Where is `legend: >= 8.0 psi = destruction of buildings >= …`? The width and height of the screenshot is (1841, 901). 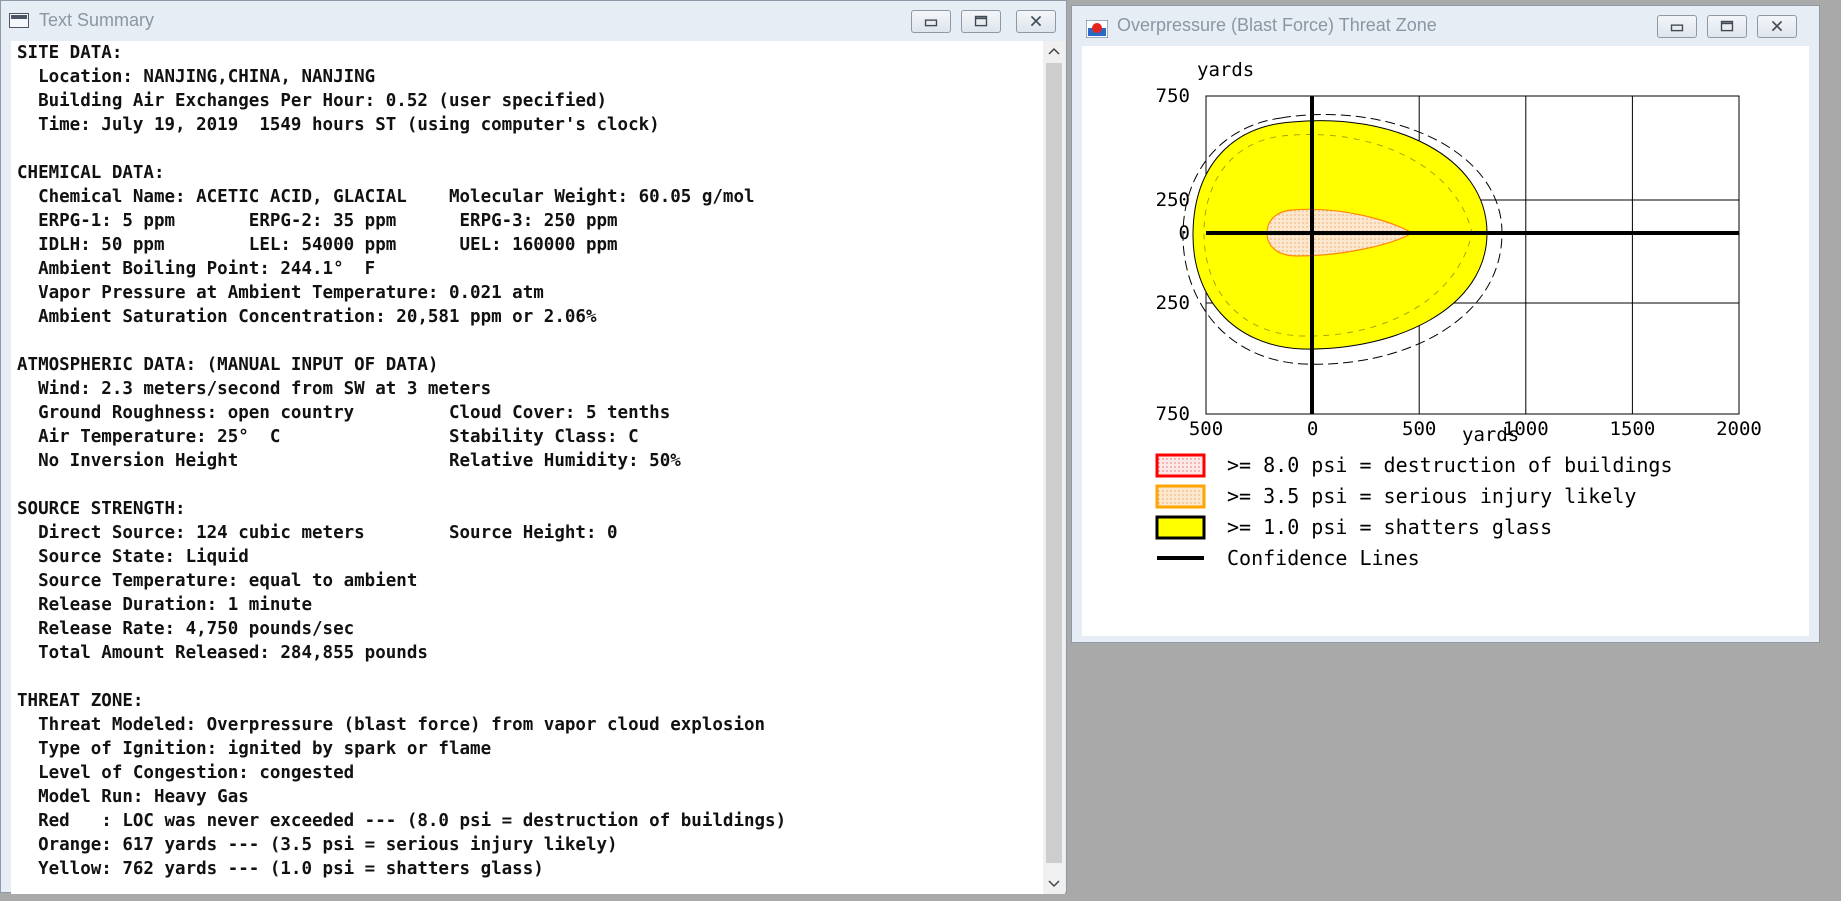
legend: >= 8.0 psi = destruction of buildings >= … is located at coordinates (1414, 511).